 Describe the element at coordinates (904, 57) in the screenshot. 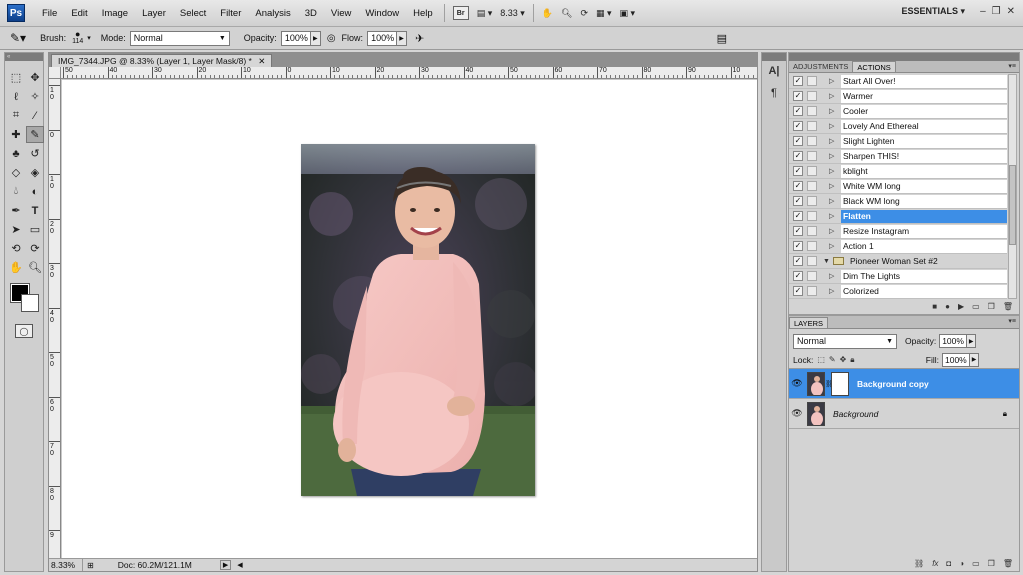

I see `panel-collapse-bar` at that location.